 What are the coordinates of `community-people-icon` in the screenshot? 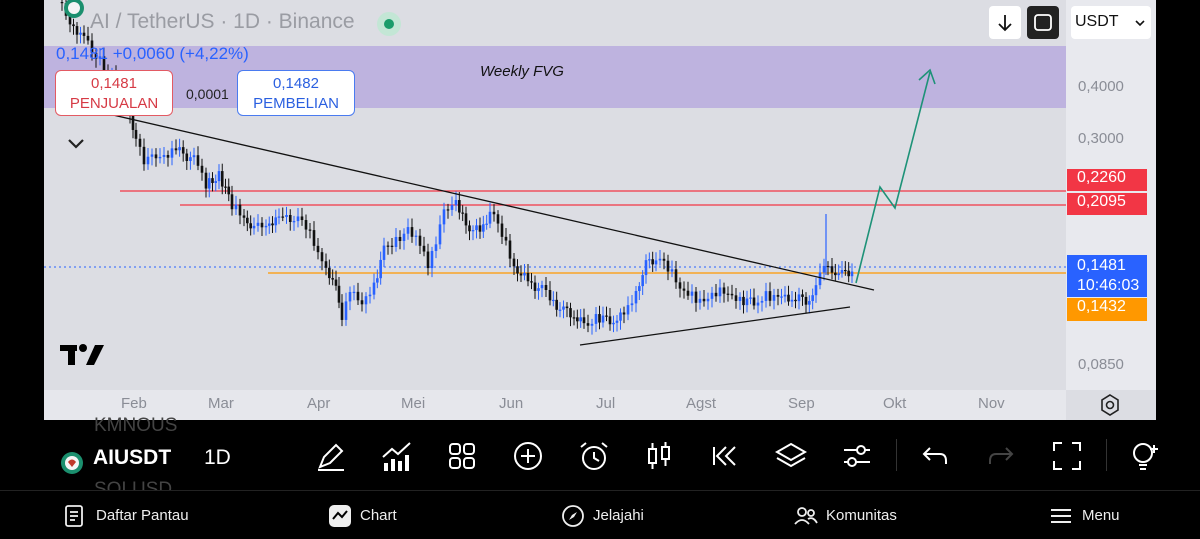 It's located at (806, 516).